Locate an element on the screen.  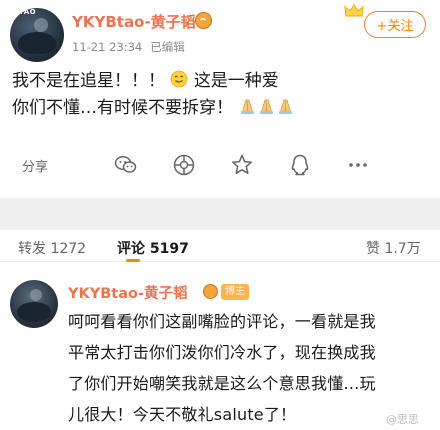
post-time: 11-21 23:34 is located at coordinates (107, 47).